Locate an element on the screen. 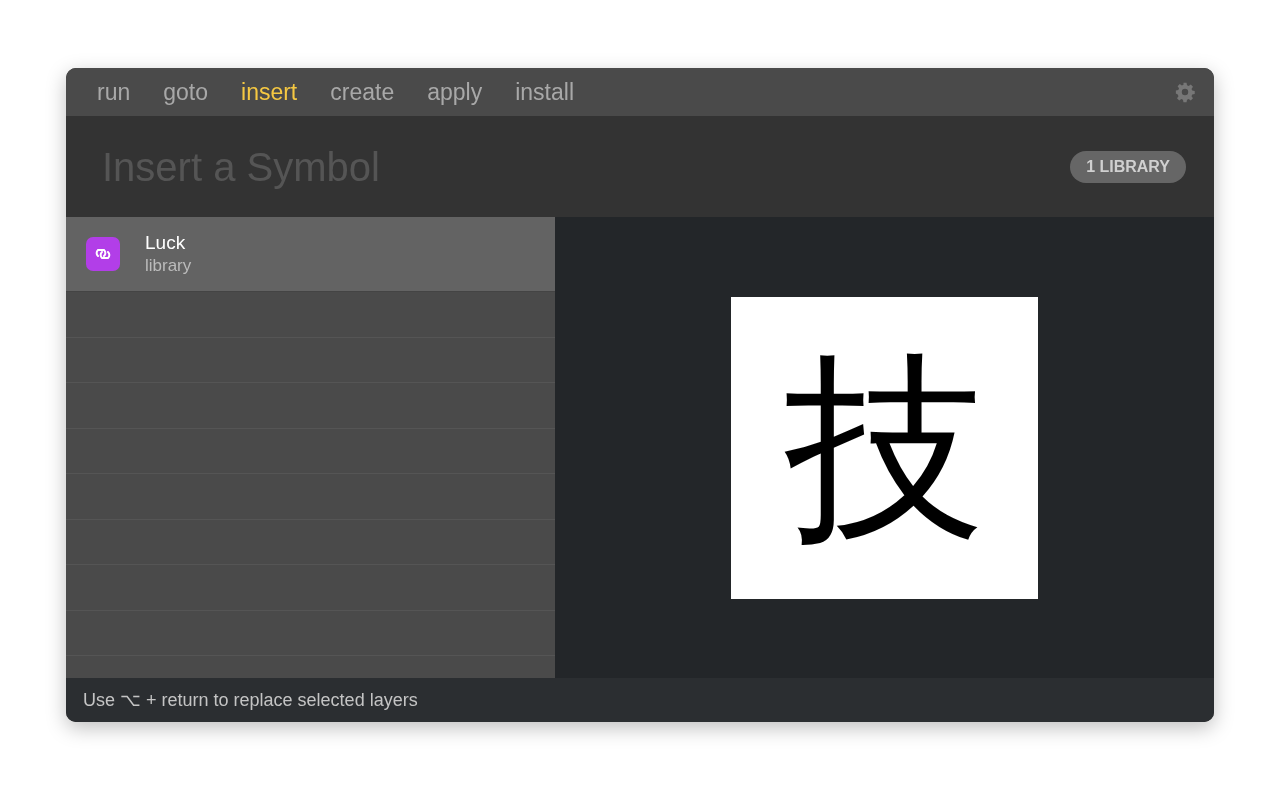  list-item: Luck library is located at coordinates (310, 254).